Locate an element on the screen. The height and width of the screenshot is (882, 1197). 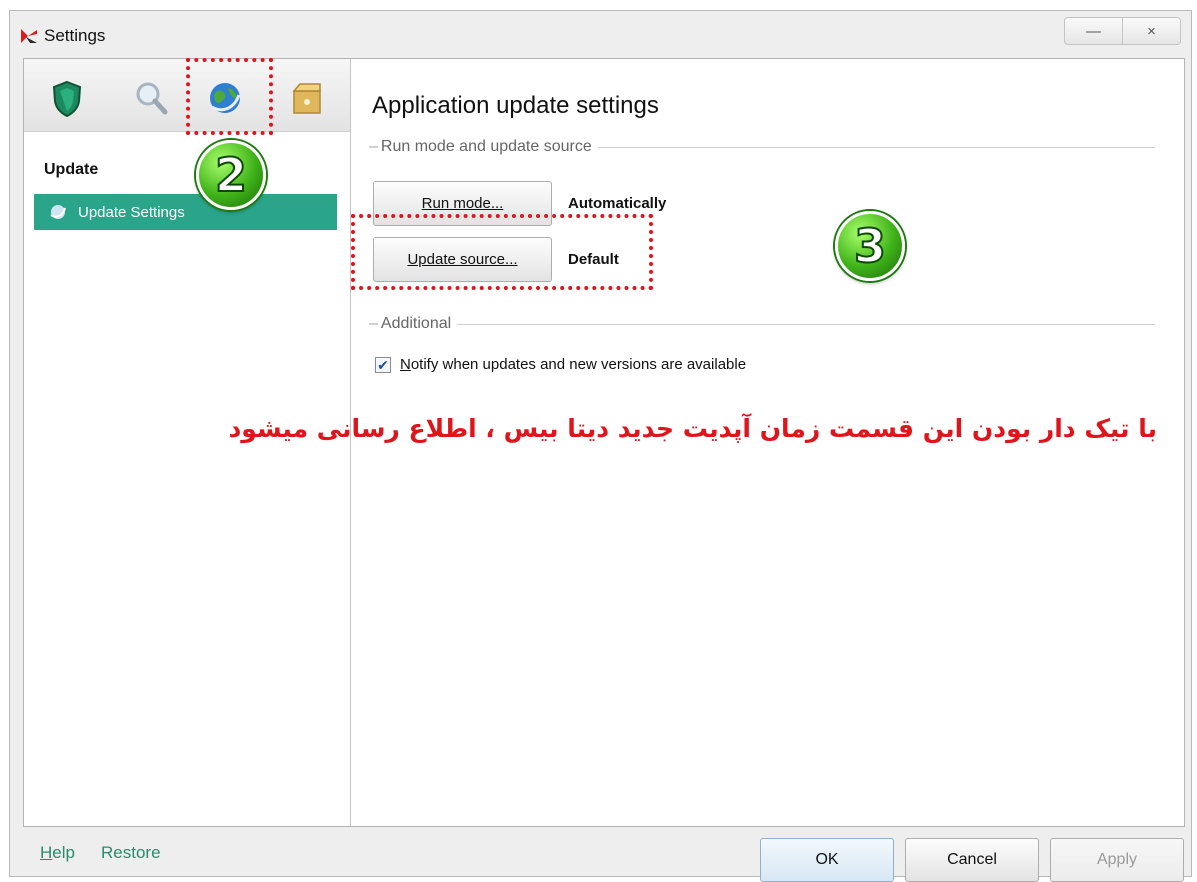
sidebar-item-update-settings: Update Settings is located at coordinates (185, 212).